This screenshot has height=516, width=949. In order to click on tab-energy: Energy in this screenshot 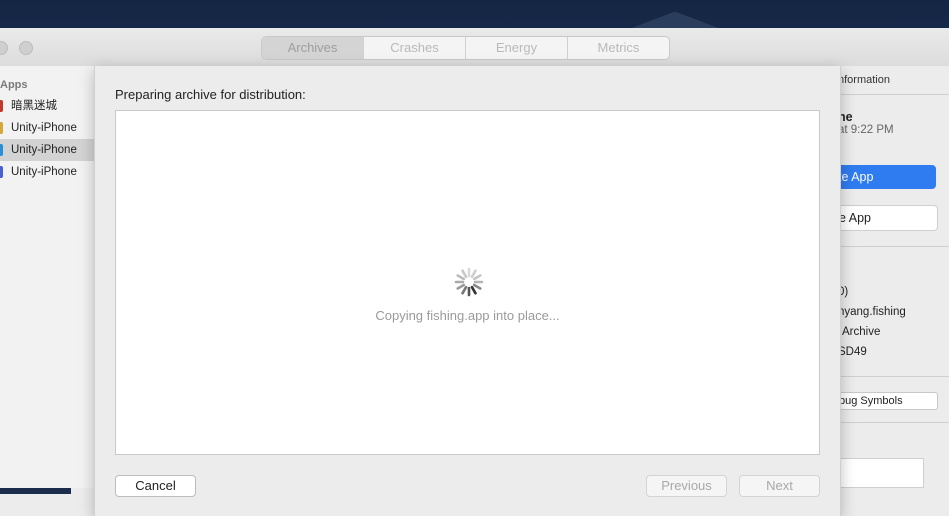, I will do `click(517, 48)`.